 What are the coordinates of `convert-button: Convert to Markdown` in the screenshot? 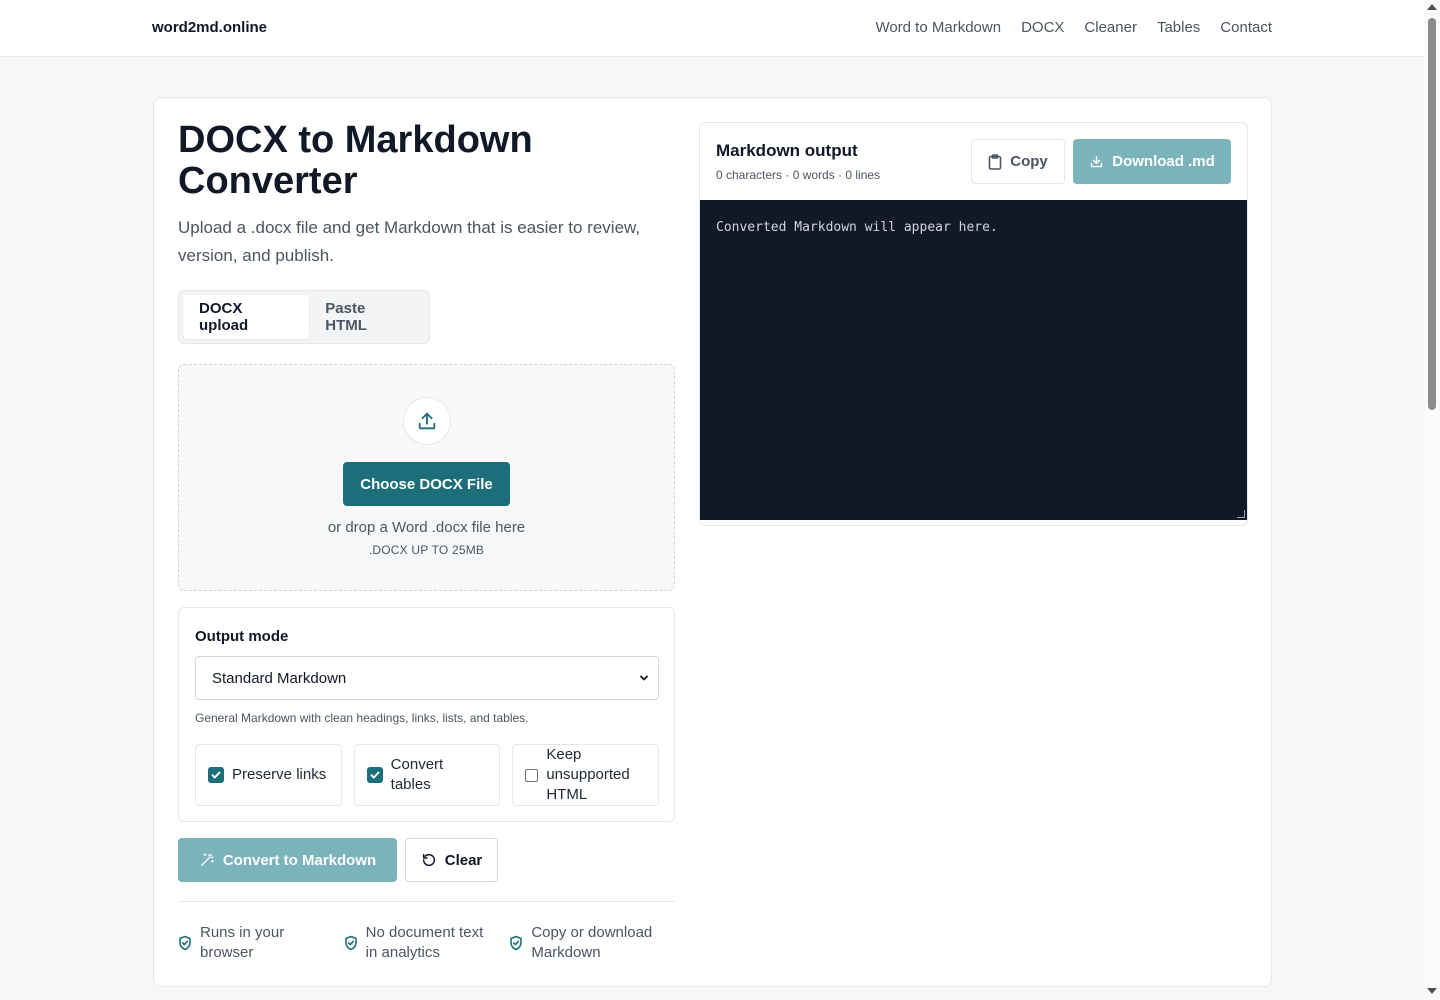 It's located at (287, 860).